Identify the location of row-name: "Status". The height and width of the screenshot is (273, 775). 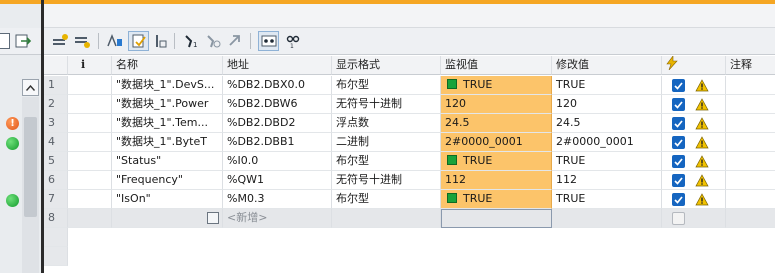
(167, 161).